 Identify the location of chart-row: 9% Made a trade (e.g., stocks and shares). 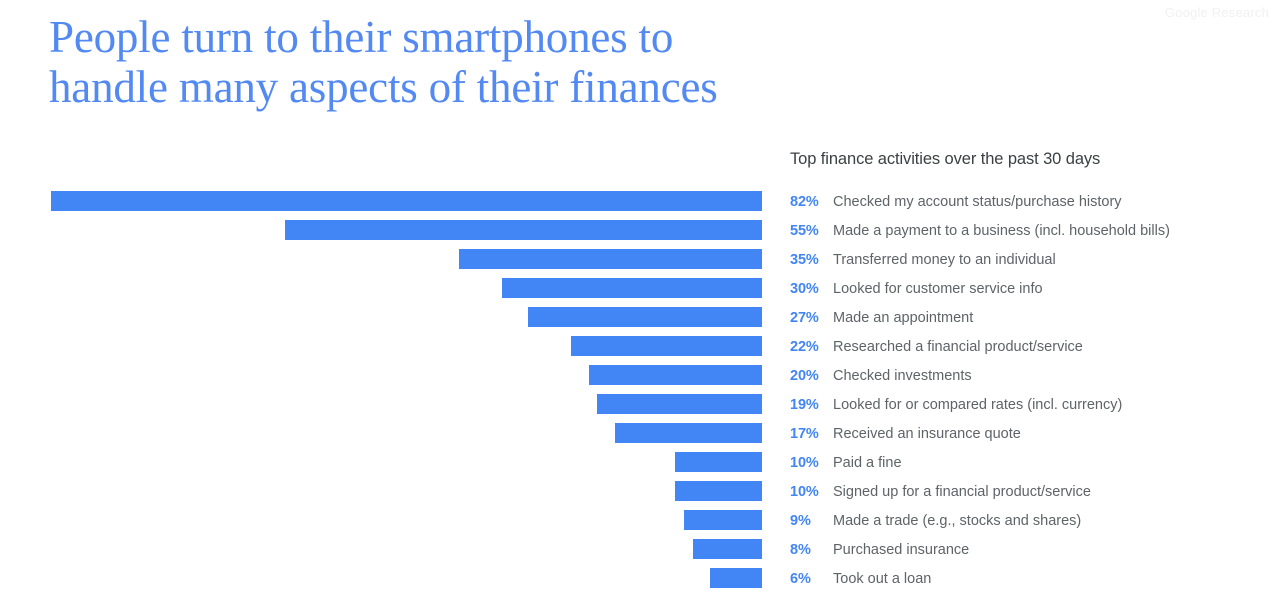
(640, 524).